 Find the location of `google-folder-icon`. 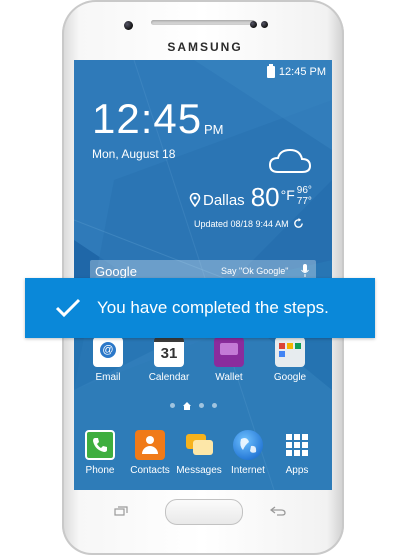

google-folder-icon is located at coordinates (290, 352).